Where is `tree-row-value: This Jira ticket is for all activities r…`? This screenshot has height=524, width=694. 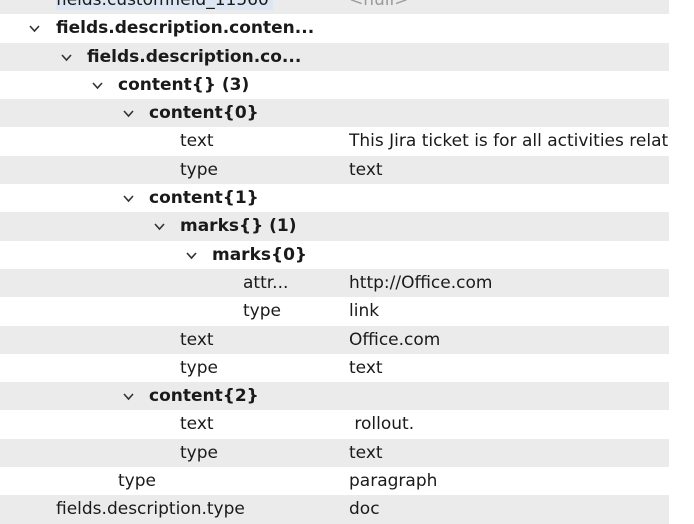
tree-row-value: This Jira ticket is for all activities r… is located at coordinates (509, 141).